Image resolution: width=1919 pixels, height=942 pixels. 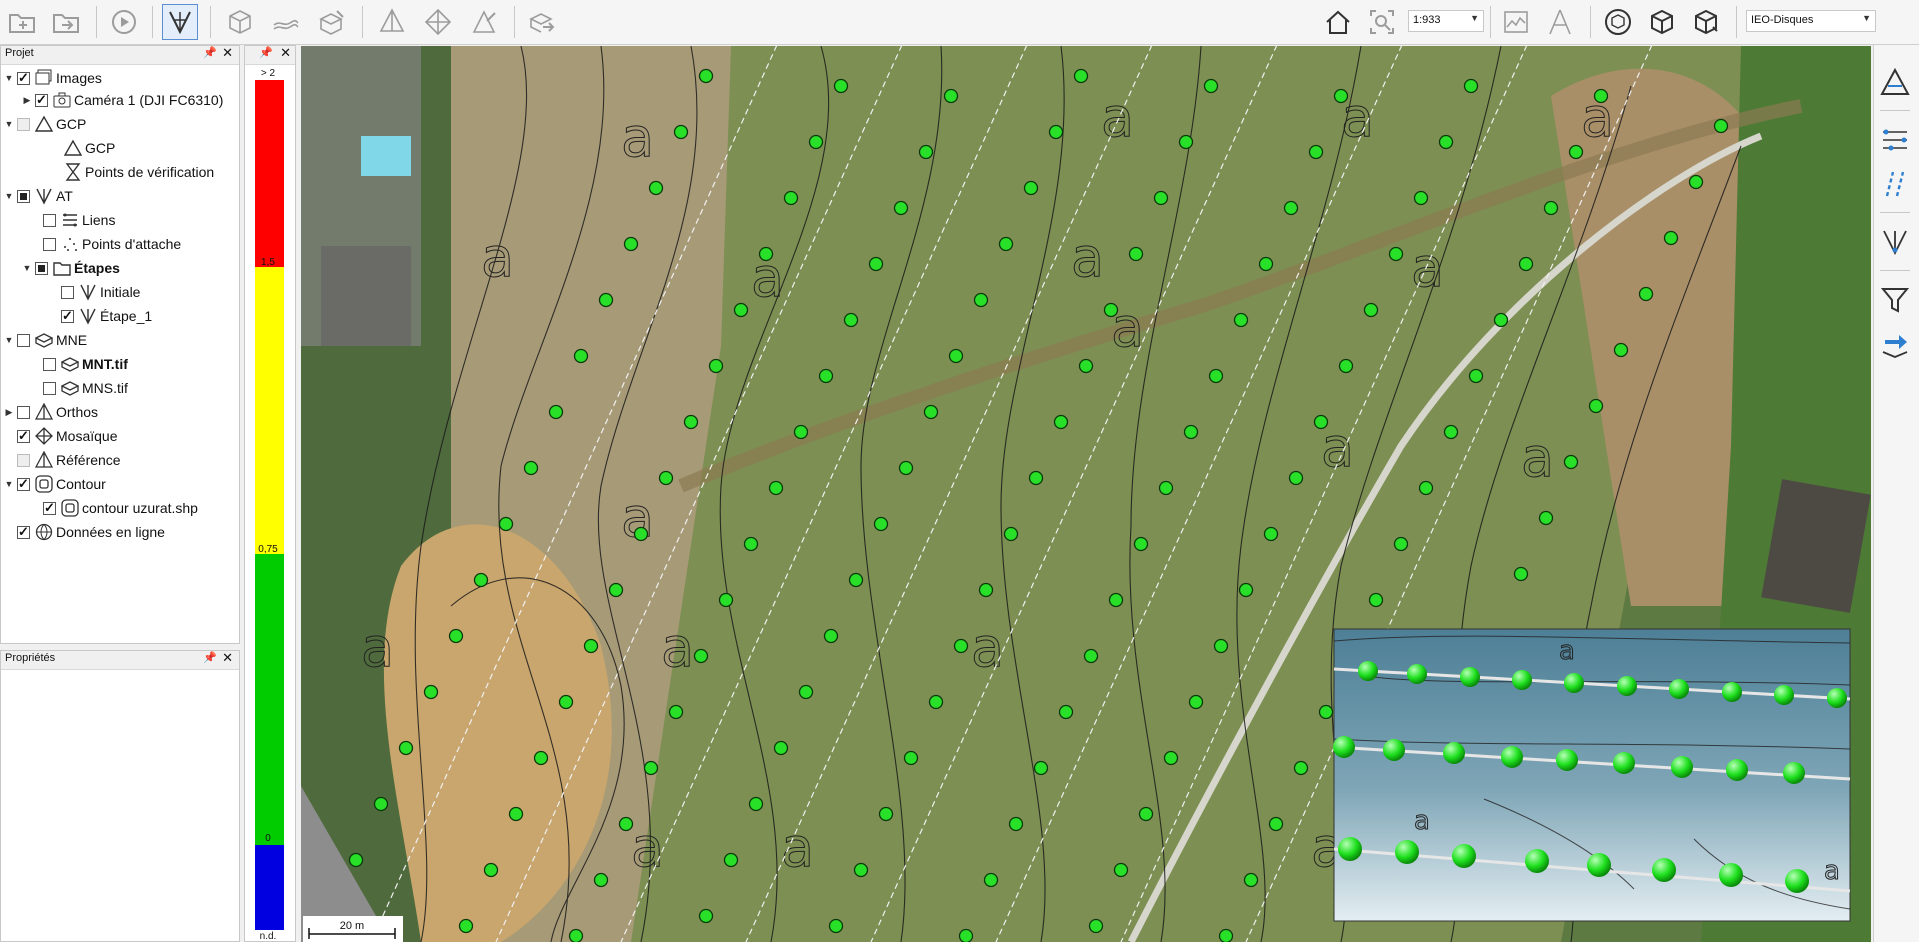 I want to click on tree-item-links: Liens, so click(x=78, y=220).